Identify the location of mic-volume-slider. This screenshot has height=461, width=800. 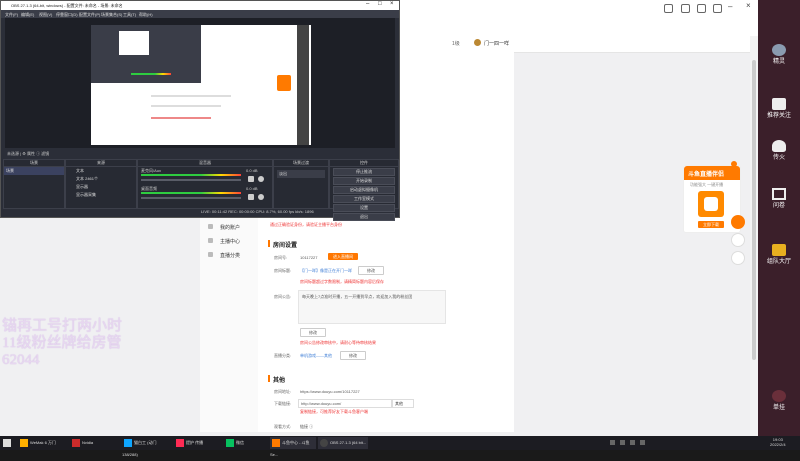
(191, 180).